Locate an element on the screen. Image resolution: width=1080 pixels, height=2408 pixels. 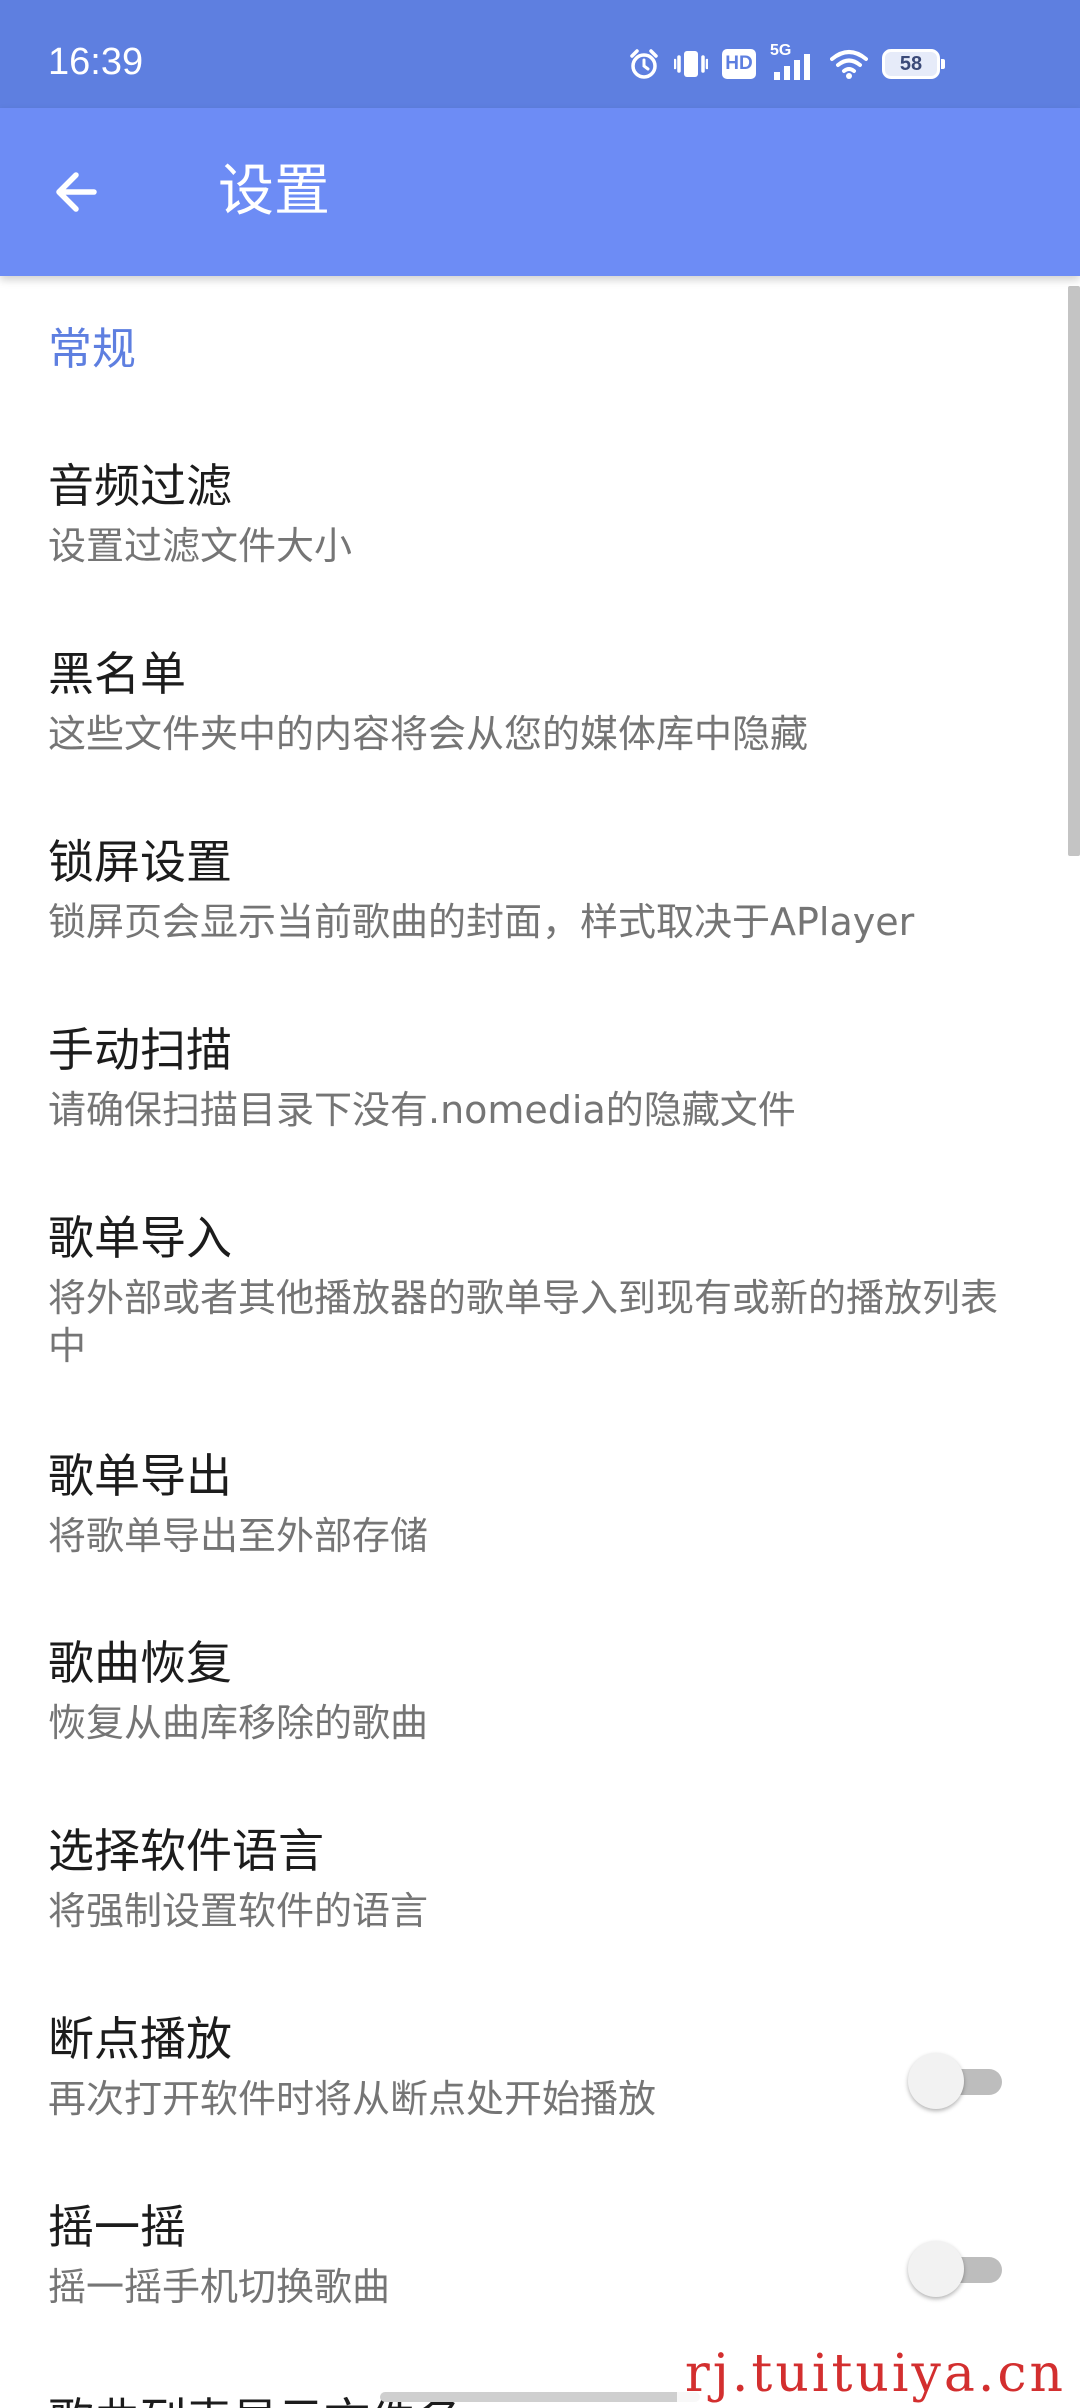
pref-title: 歌单导出 is located at coordinates (140, 1476).